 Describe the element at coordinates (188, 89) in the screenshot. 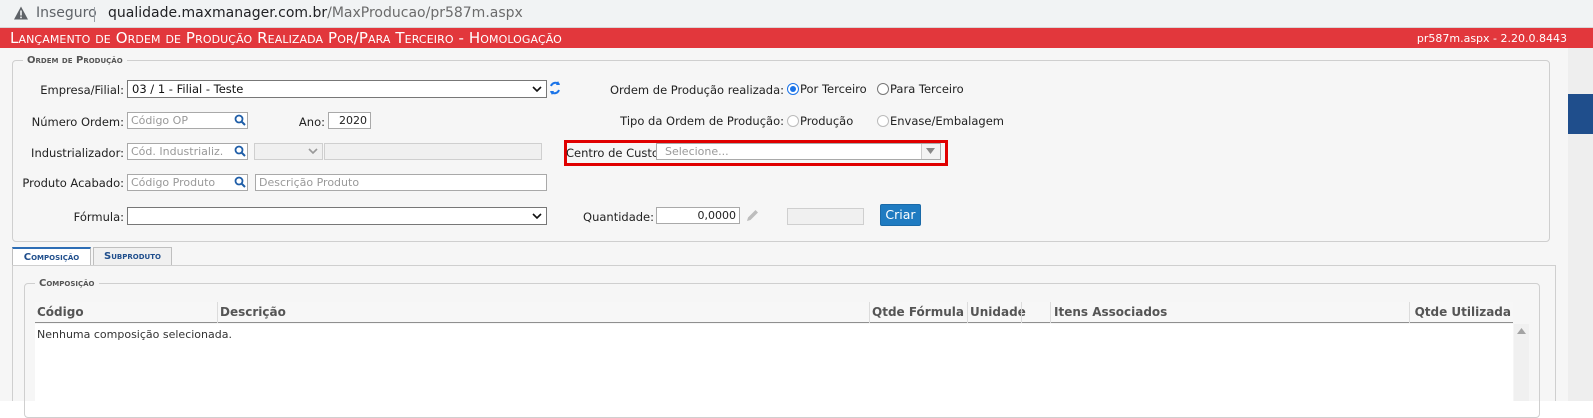

I see `empresa-value: 03 / 1 - Filial - Teste` at that location.